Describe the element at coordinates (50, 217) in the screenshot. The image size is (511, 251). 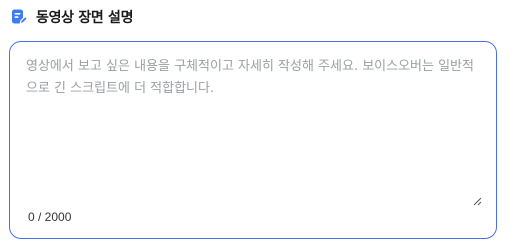
I see `character-counter: 0 / 2000` at that location.